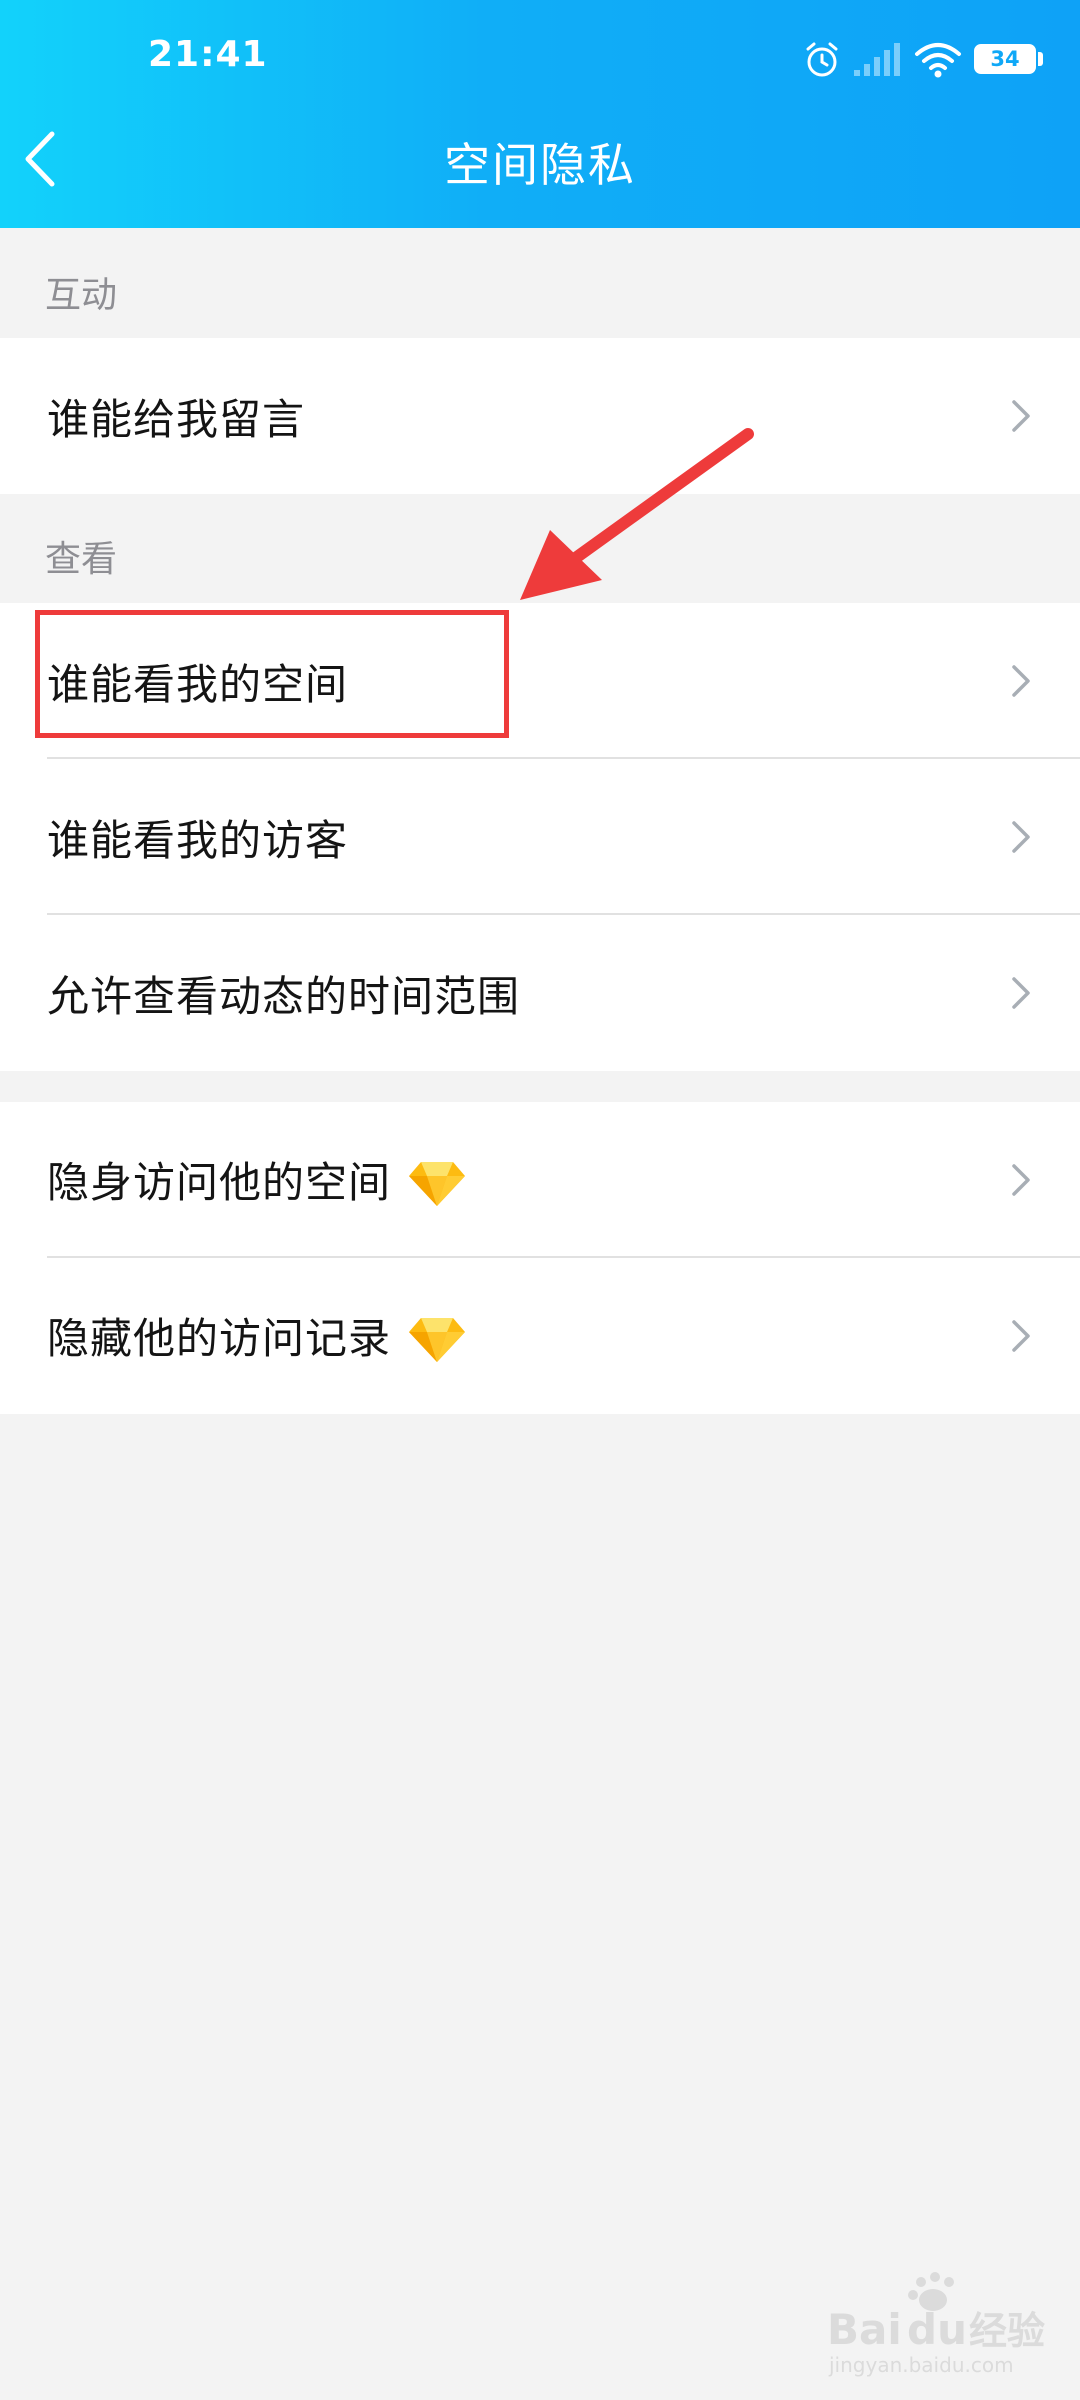 This screenshot has width=1080, height=2400. Describe the element at coordinates (540, 1336) in the screenshot. I see `row-hide-visit-records: 隐藏他的访问记录` at that location.